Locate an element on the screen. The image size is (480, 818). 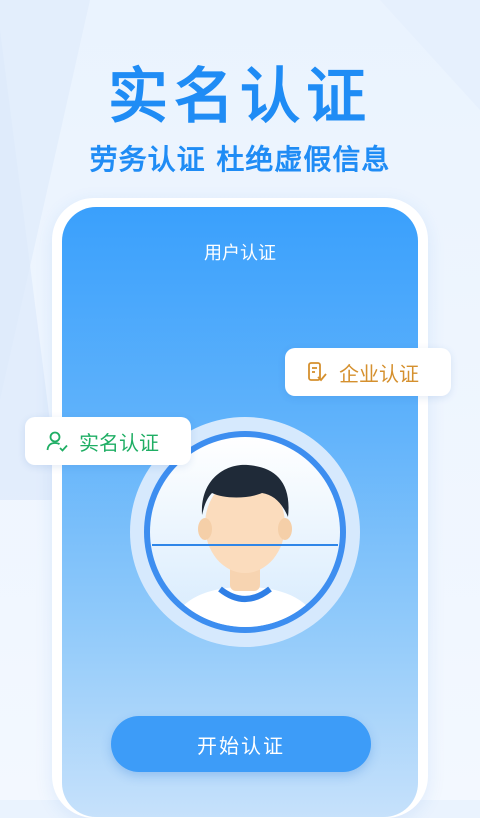
building-check-icon is located at coordinates (317, 372).